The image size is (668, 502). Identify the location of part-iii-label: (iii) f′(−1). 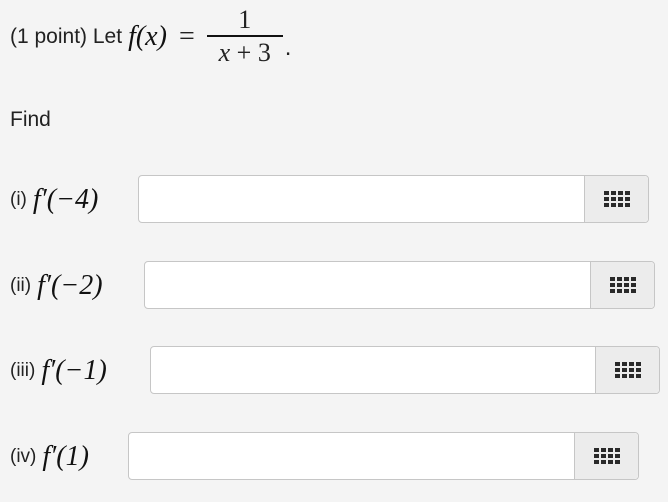
(58, 371).